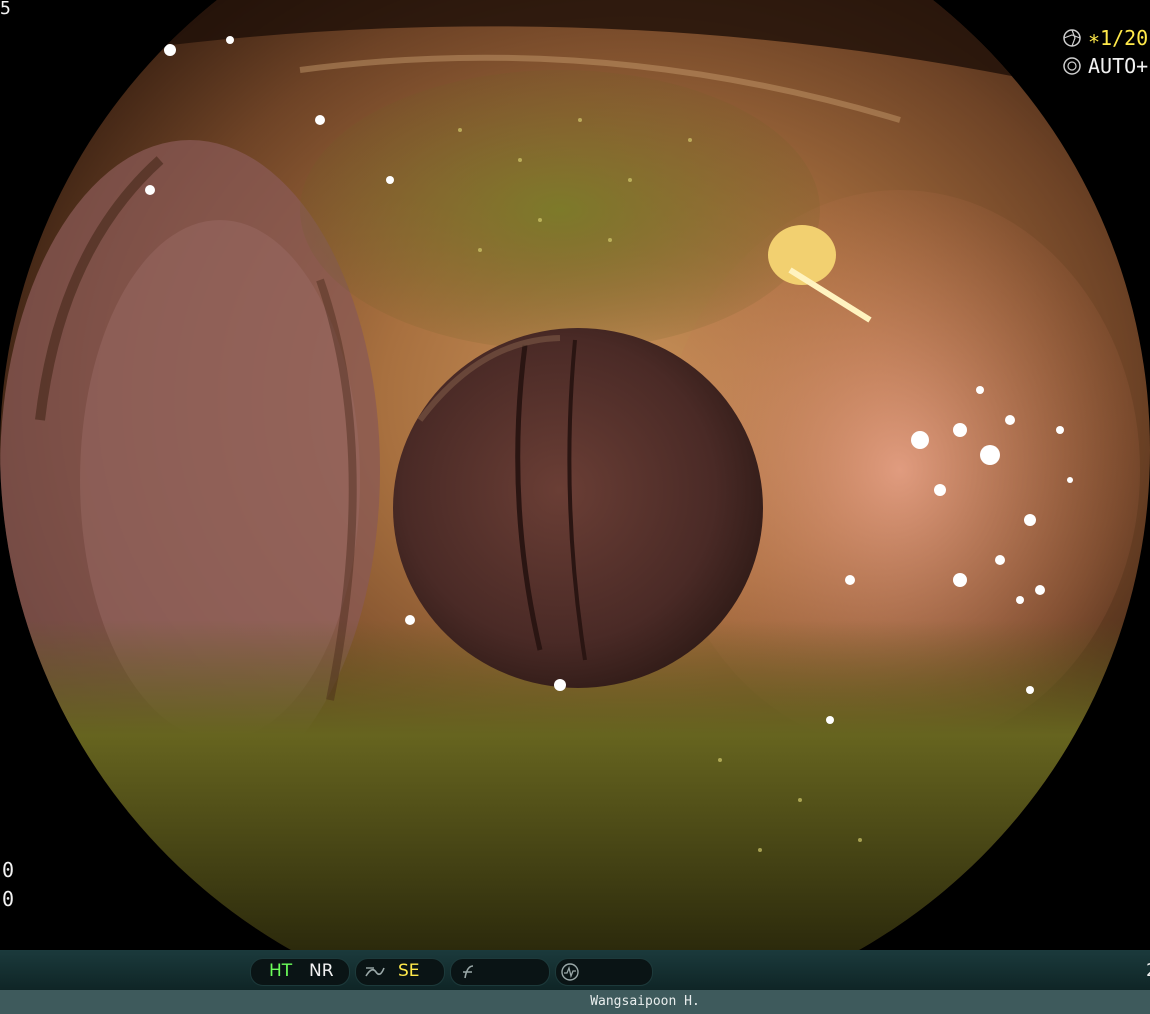 The image size is (1150, 1014). I want to click on ht-indicator: HT, so click(281, 971).